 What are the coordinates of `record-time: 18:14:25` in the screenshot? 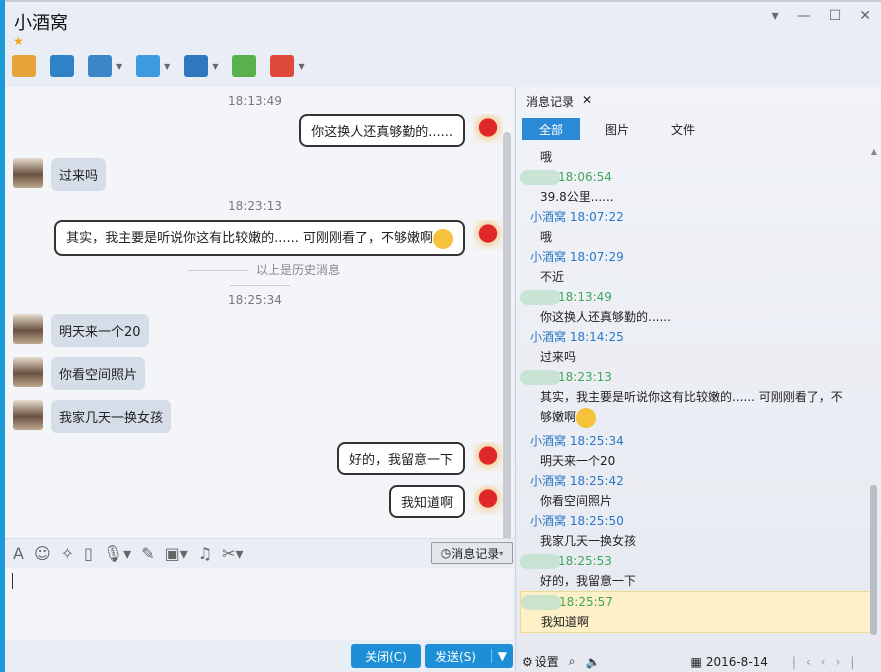 It's located at (596, 337).